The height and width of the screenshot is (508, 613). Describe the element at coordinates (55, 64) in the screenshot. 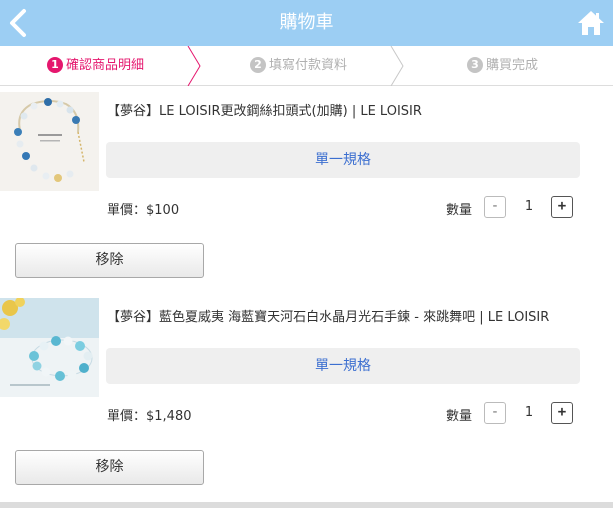

I see `step-number: 1` at that location.